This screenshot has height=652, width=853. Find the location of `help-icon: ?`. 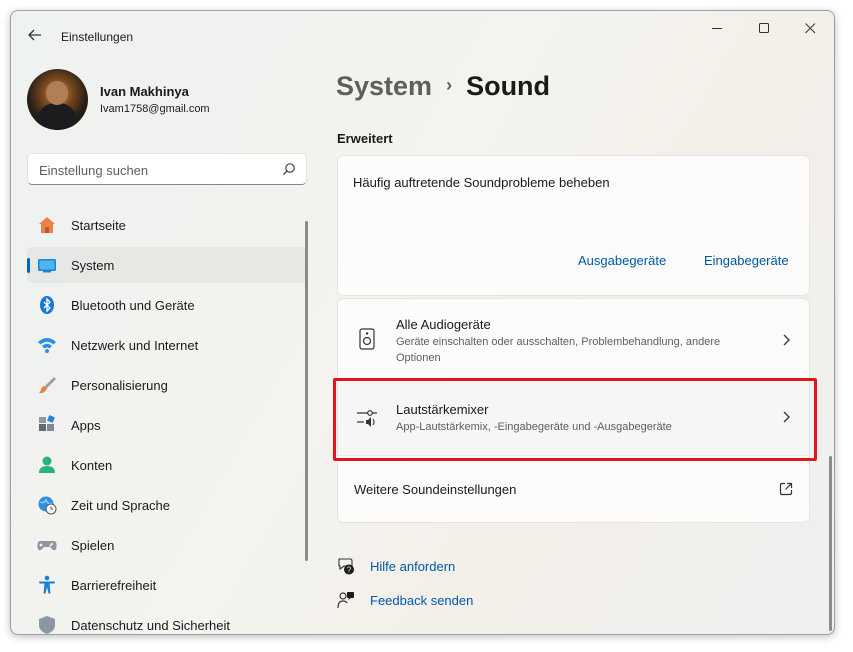

help-icon: ? is located at coordinates (346, 566).